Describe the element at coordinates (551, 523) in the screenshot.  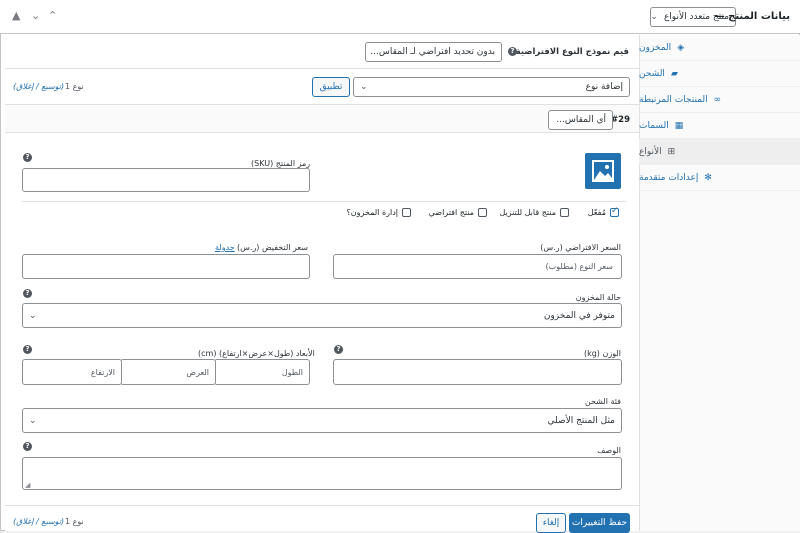
I see `cancel-button: إلغاء` at that location.